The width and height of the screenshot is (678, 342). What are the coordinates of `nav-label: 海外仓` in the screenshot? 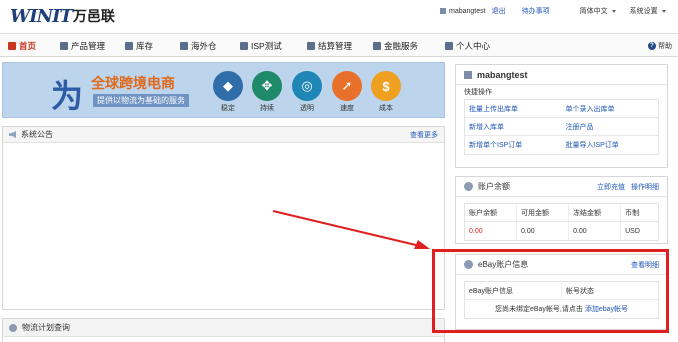 It's located at (204, 46).